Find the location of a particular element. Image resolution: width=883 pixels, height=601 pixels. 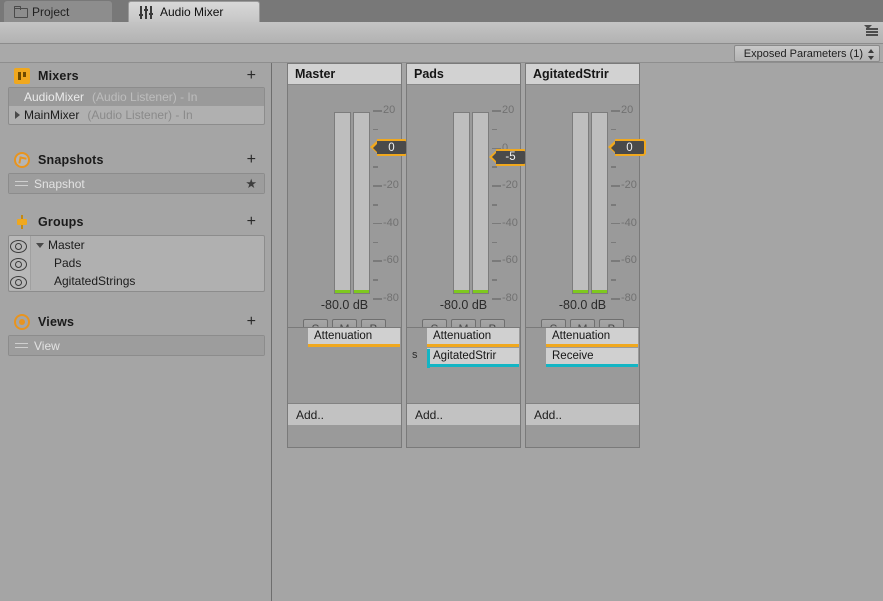

chevron-right-icon is located at coordinates (17, 115).